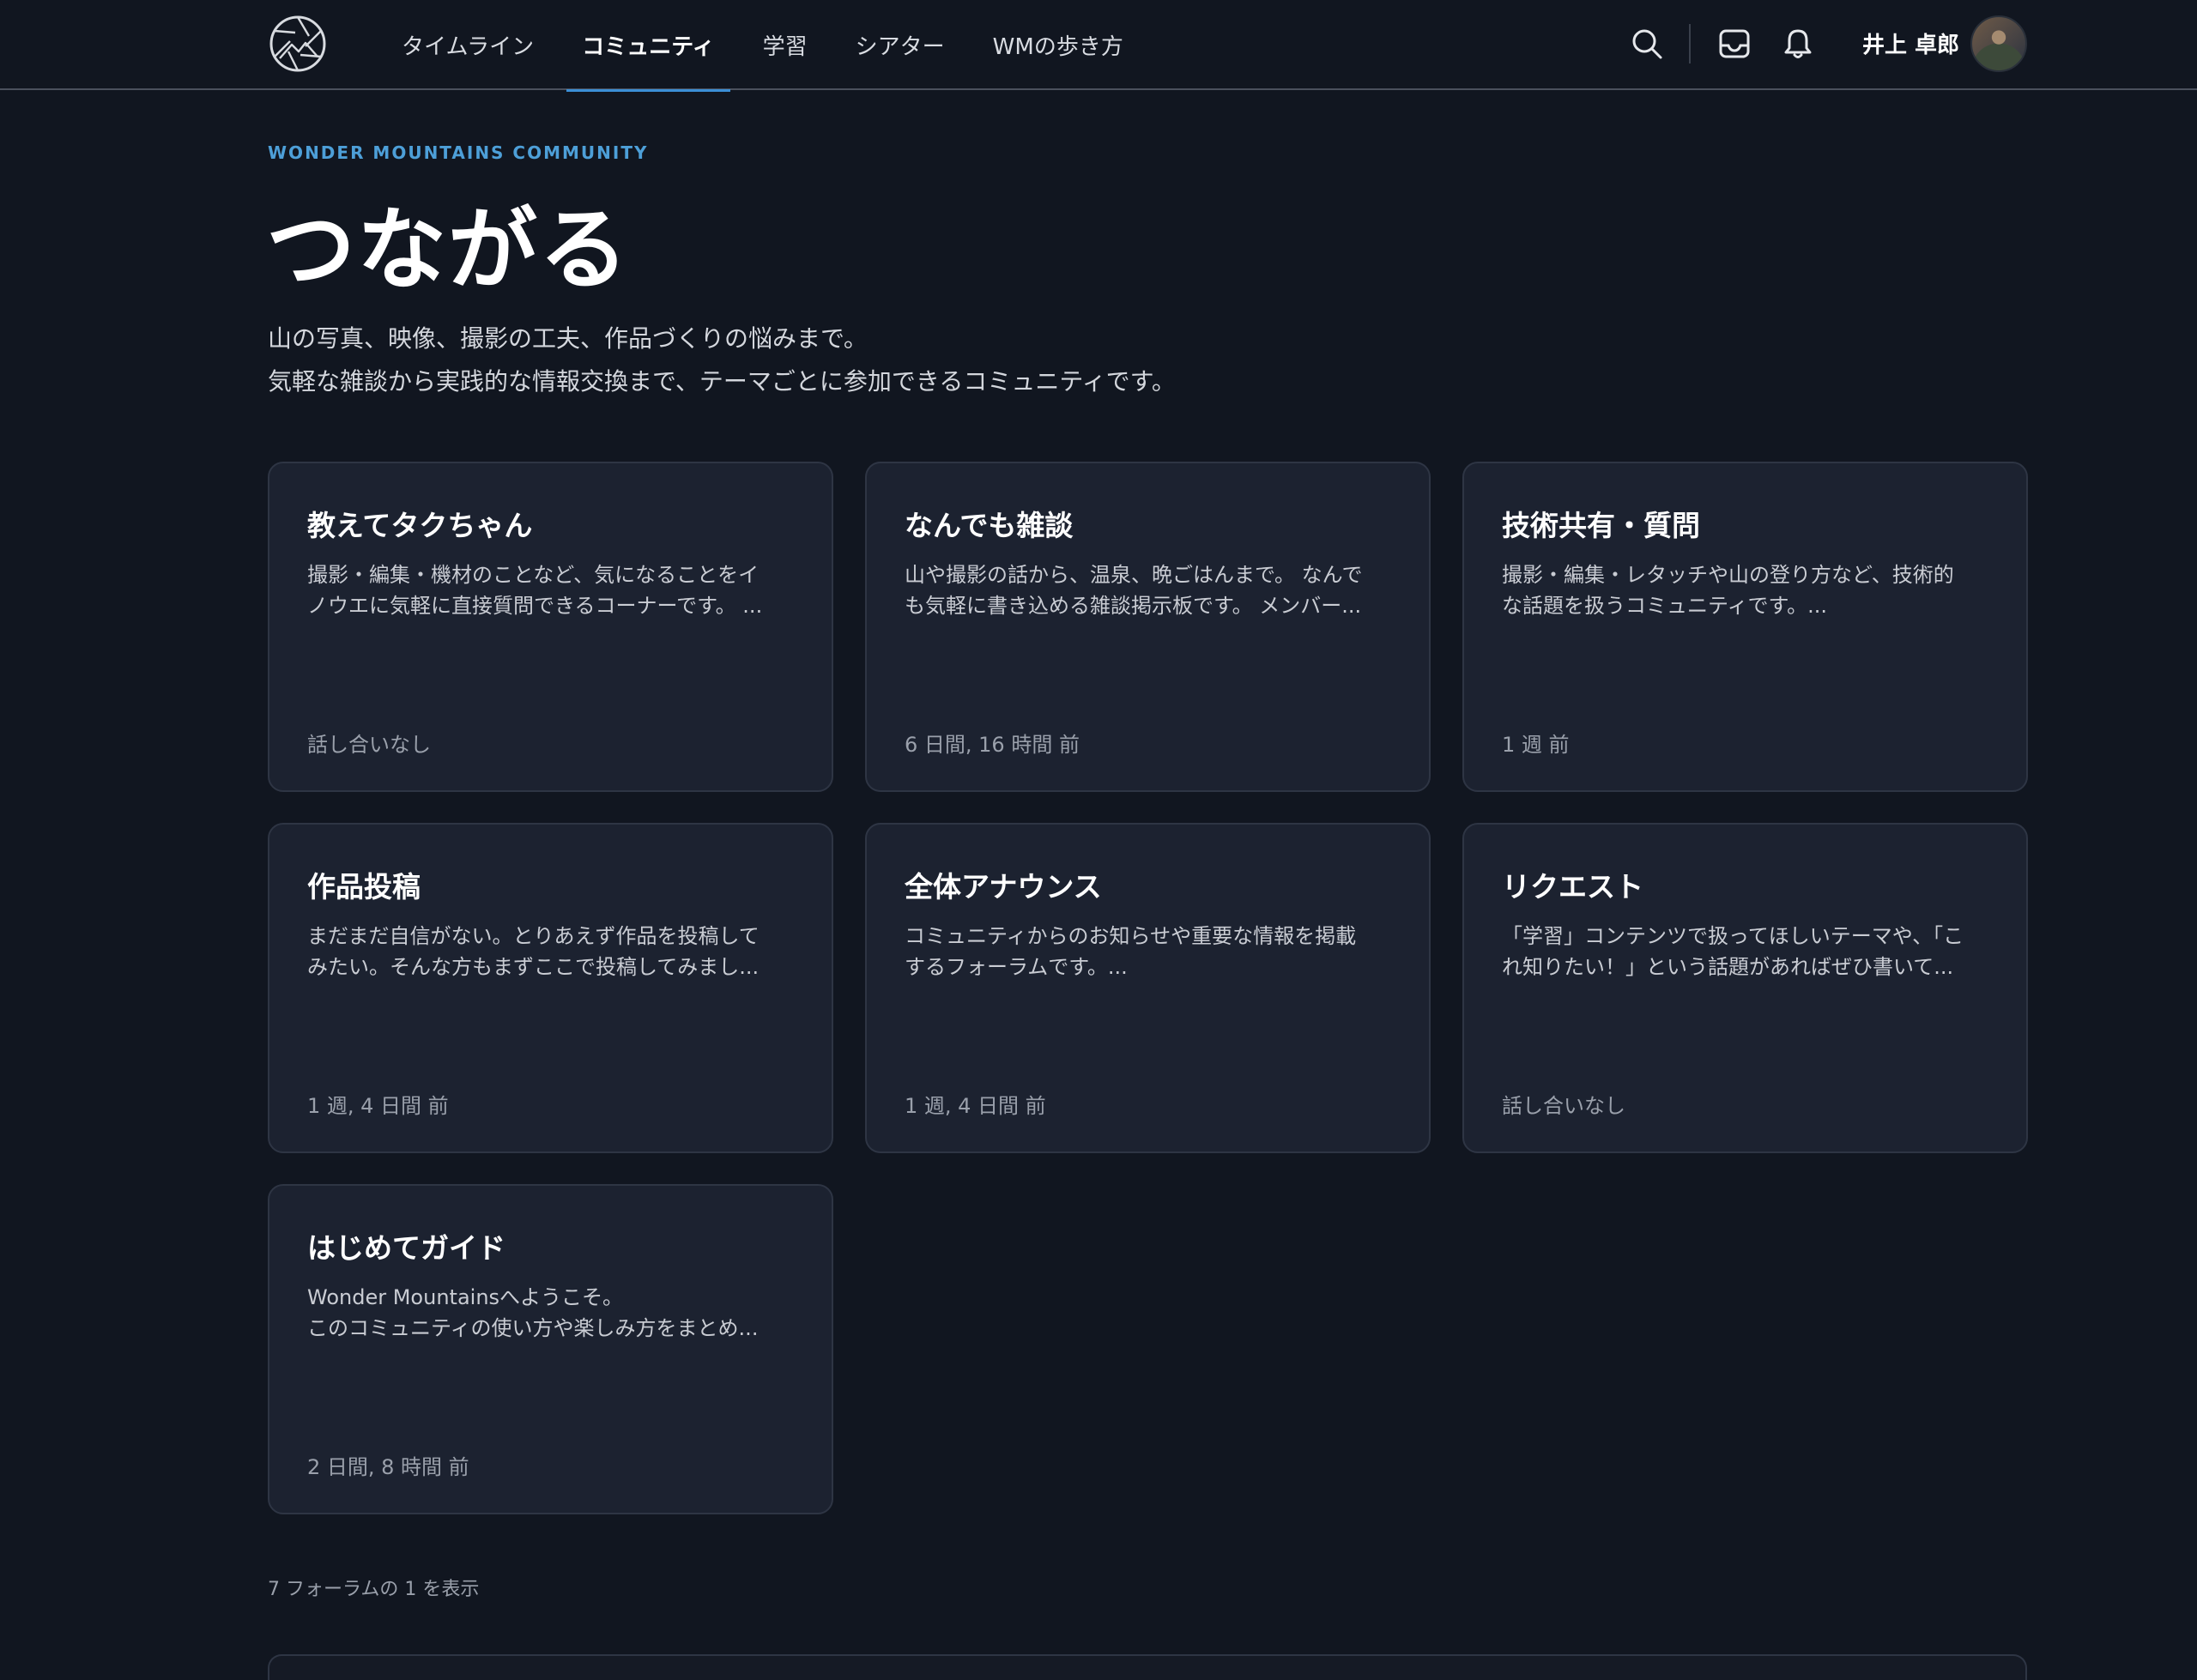 The width and height of the screenshot is (2197, 1680). Describe the element at coordinates (1690, 43) in the screenshot. I see `header-divider` at that location.